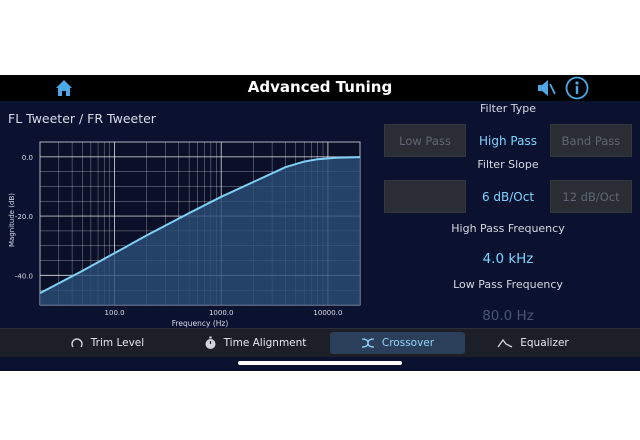 The image size is (640, 440). I want to click on x-tick-label: 100.0, so click(115, 313).